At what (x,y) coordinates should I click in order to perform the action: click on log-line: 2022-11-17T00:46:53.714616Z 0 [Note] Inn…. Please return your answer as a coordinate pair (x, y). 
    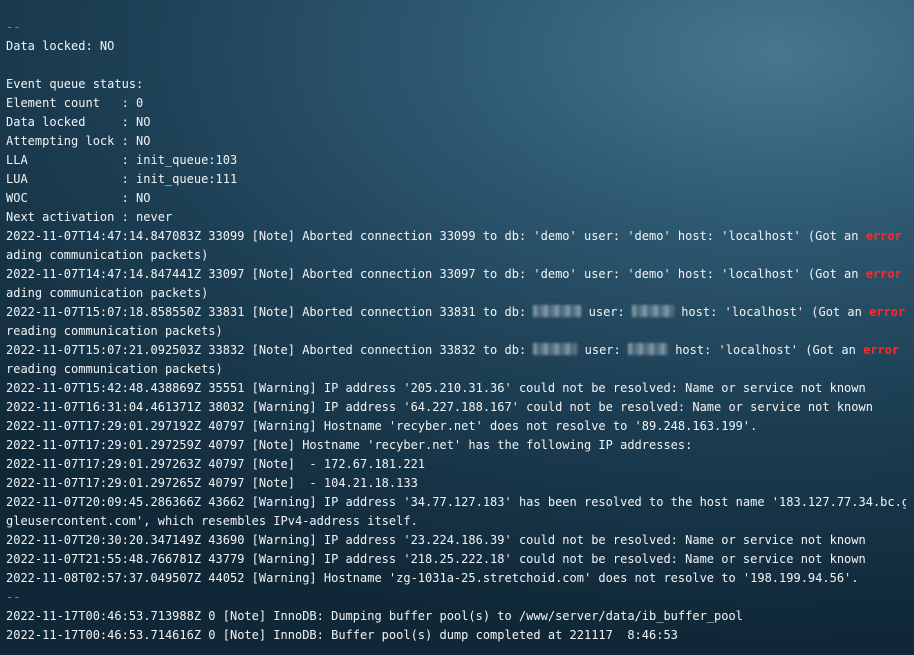
    Looking at the image, I should click on (342, 635).